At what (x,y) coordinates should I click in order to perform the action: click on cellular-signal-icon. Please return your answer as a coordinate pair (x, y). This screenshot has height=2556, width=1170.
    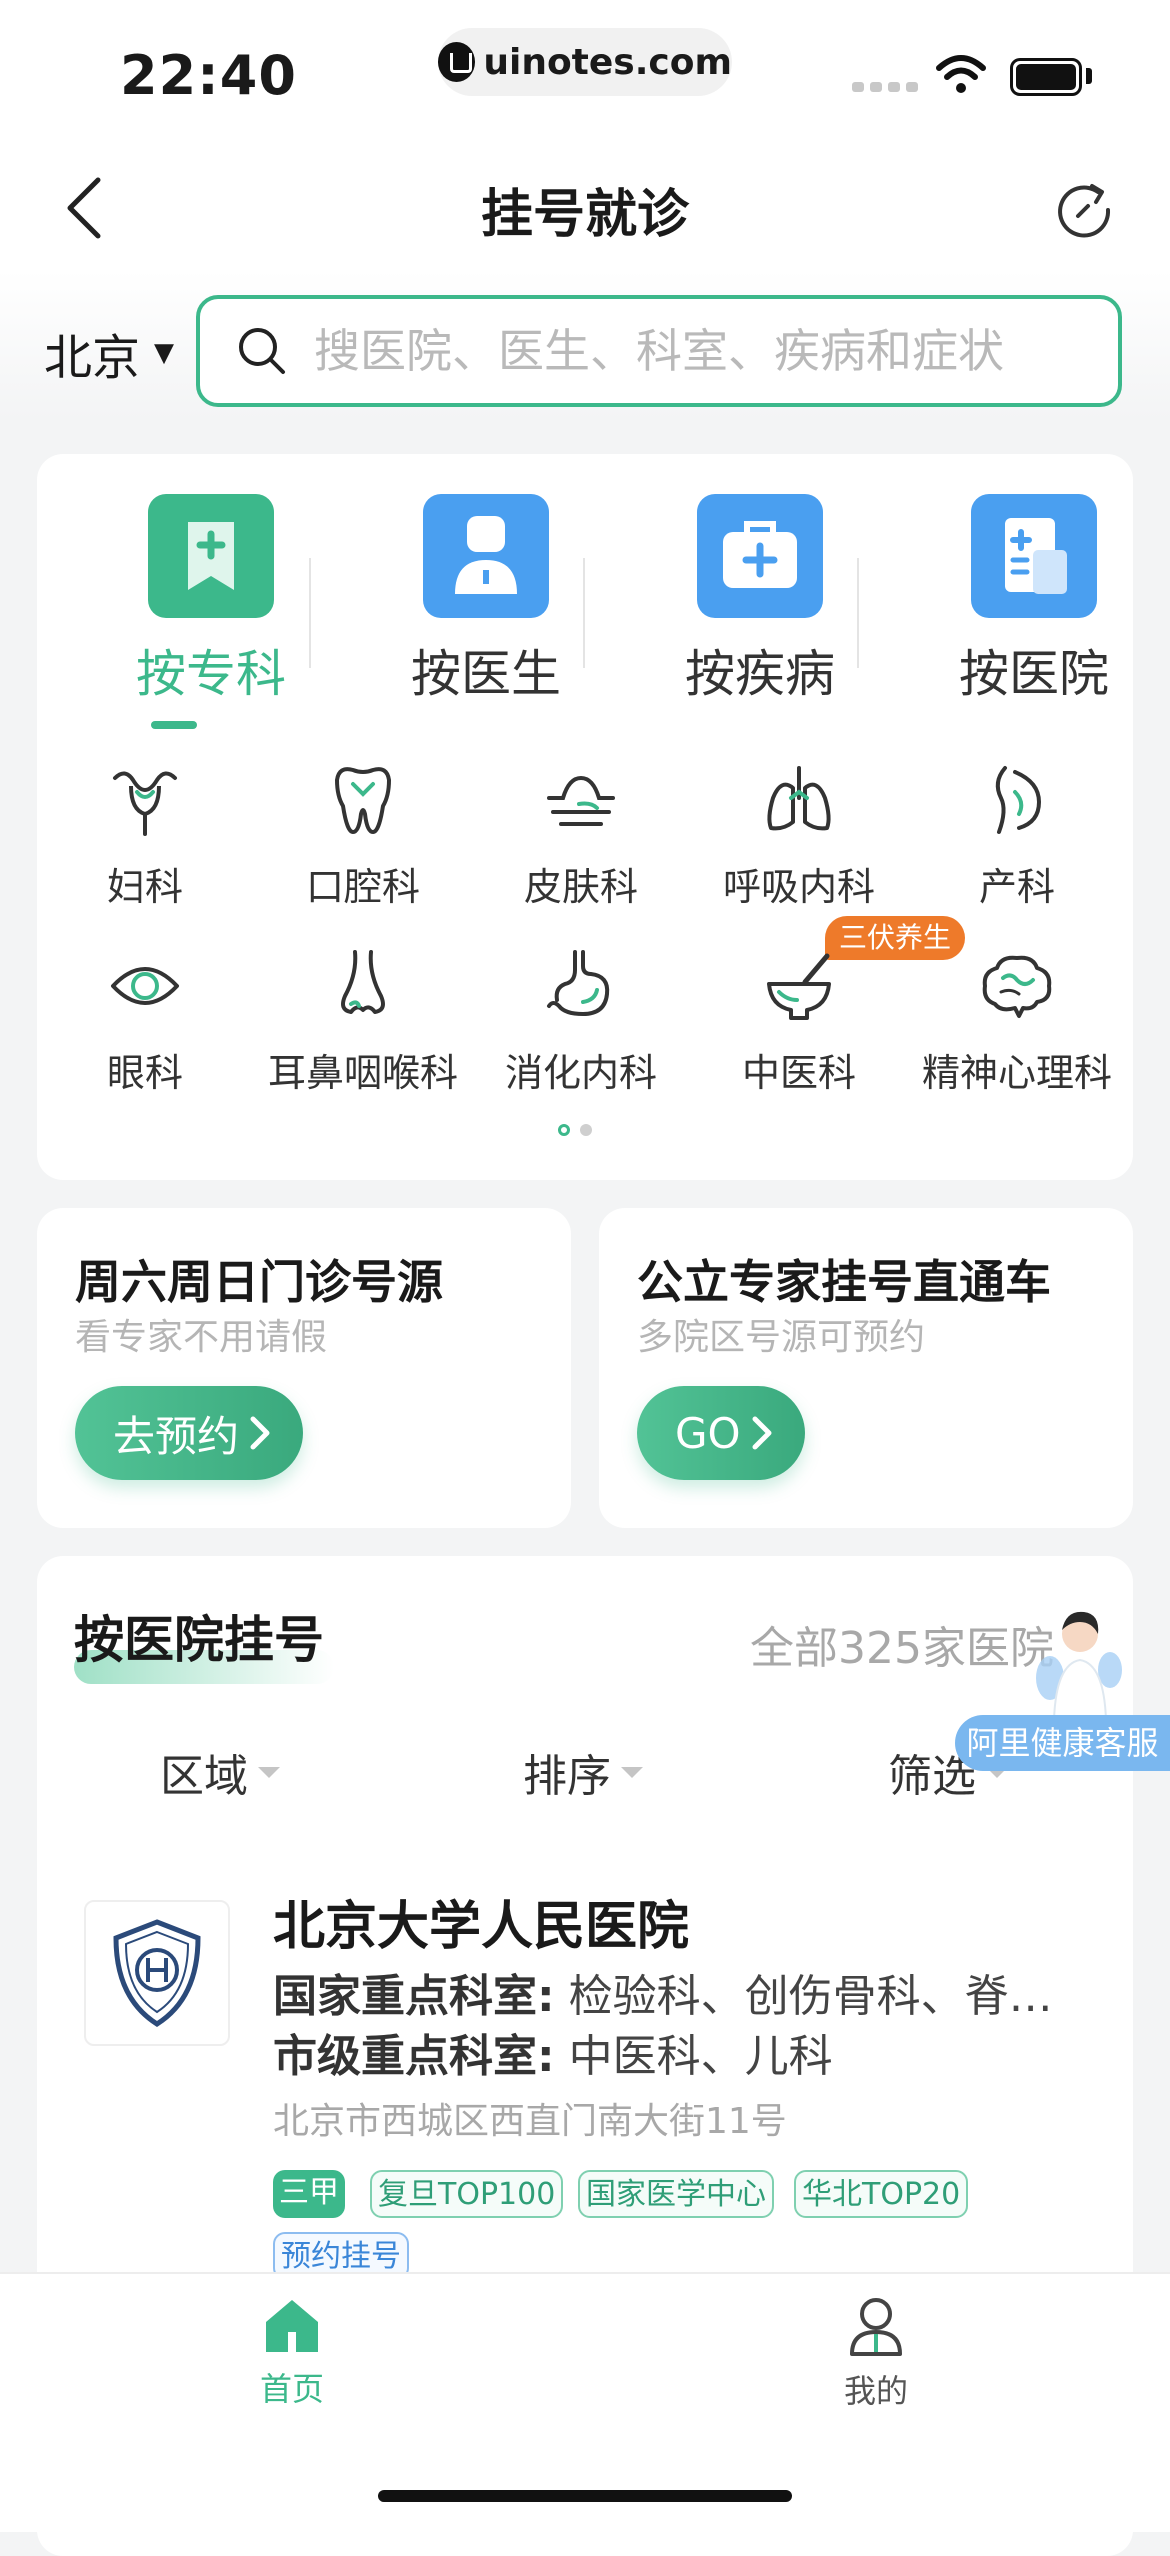
    Looking at the image, I should click on (885, 87).